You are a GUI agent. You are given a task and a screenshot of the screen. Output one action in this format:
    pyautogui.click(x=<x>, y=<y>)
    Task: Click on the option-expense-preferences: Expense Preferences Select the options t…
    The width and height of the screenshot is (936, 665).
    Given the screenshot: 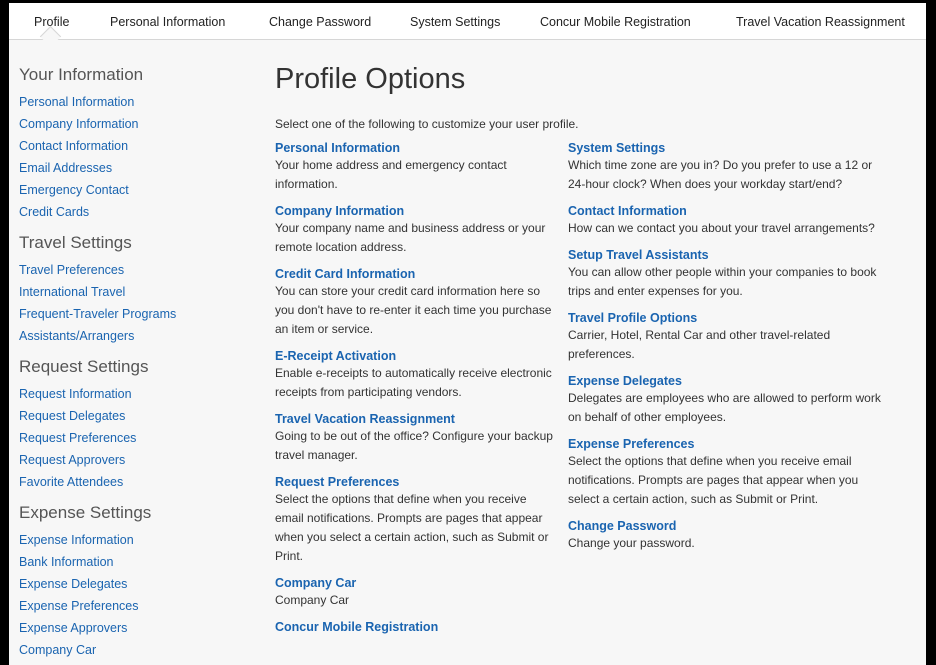 What is the action you would take?
    pyautogui.click(x=727, y=473)
    